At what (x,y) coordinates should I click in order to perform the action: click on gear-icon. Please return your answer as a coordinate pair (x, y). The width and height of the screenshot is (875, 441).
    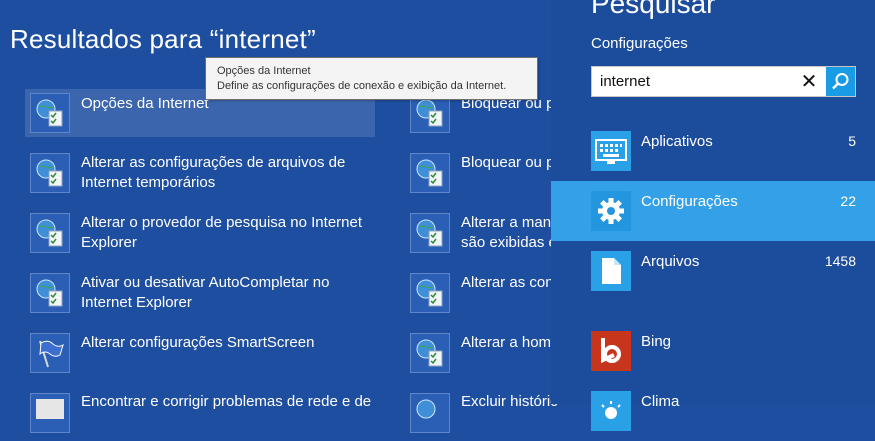
    Looking at the image, I should click on (611, 211).